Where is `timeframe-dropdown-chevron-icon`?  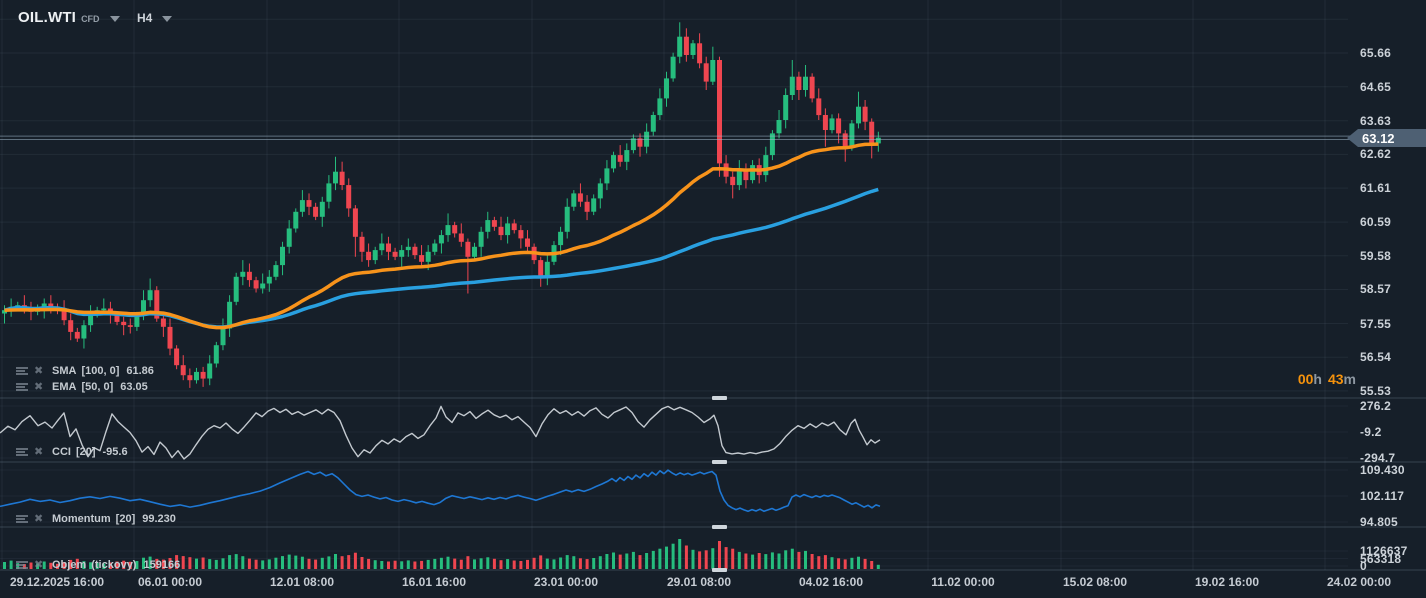 timeframe-dropdown-chevron-icon is located at coordinates (167, 19).